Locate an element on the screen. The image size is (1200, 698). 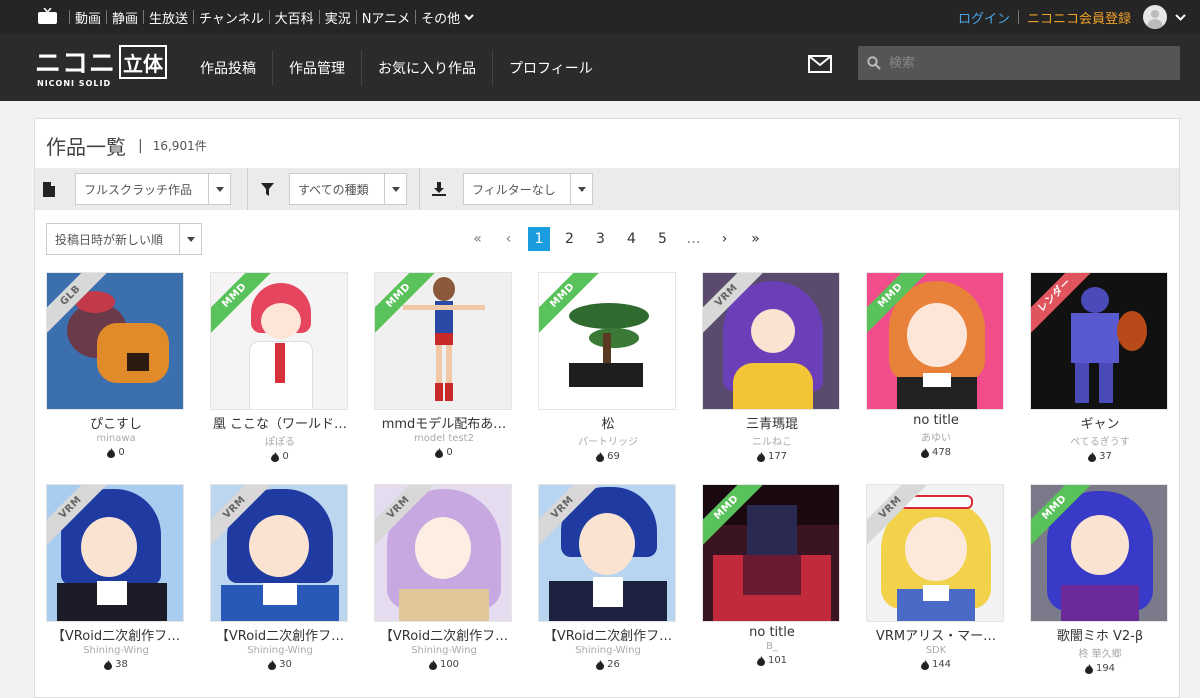
work-card: VRM VRMアリス・マー… SDK 144 is located at coordinates (936, 577).